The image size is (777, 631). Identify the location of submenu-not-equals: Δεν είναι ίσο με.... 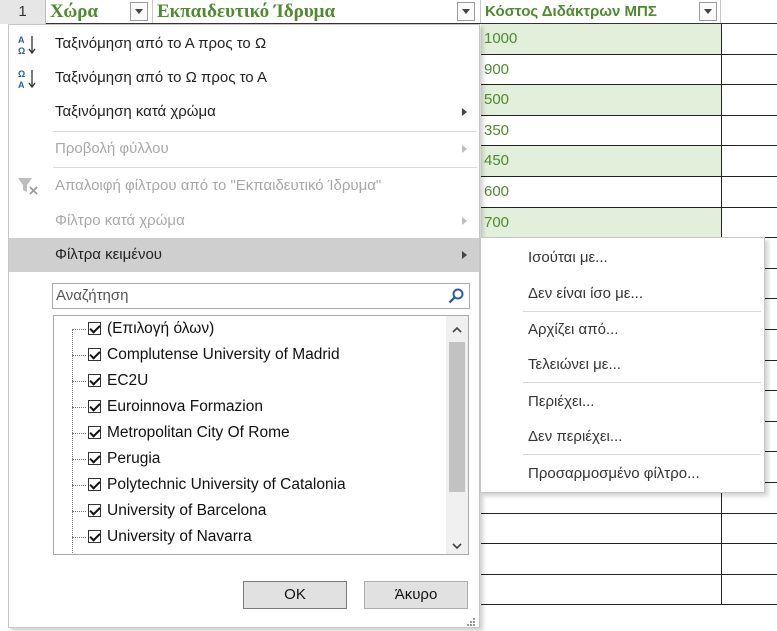
(585, 293).